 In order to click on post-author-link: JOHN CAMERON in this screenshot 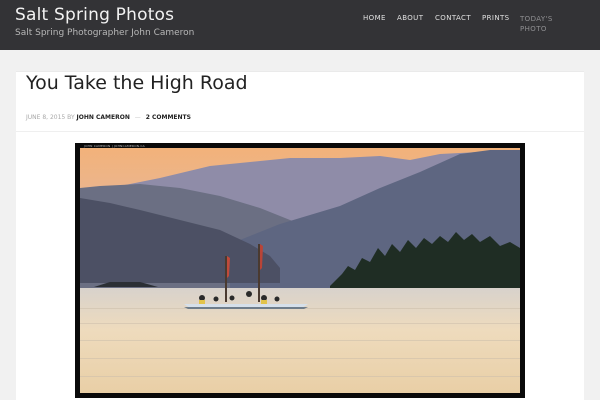, I will do `click(103, 117)`.